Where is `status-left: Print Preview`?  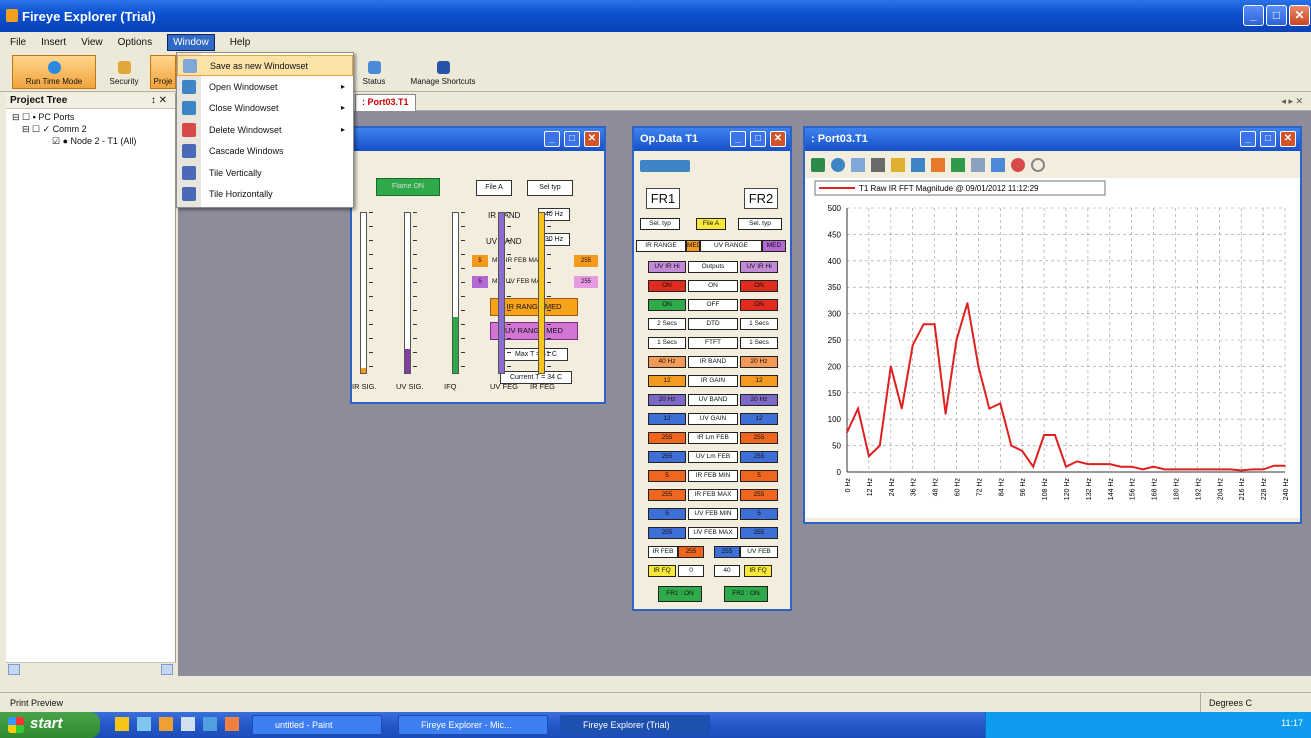 status-left: Print Preview is located at coordinates (37, 703).